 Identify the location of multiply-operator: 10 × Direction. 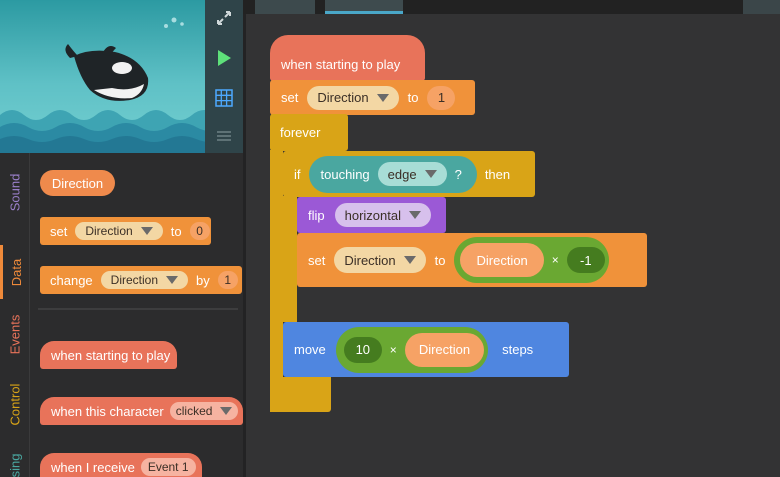
(412, 349).